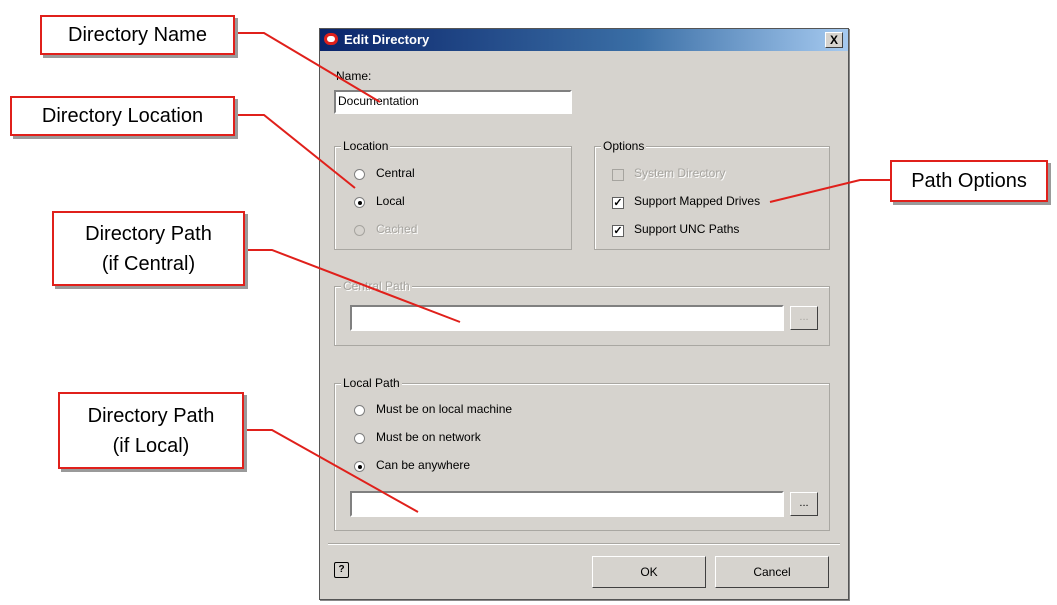  Describe the element at coordinates (444, 409) in the screenshot. I see `radio-must-be-local-label: Must be on local machine` at that location.